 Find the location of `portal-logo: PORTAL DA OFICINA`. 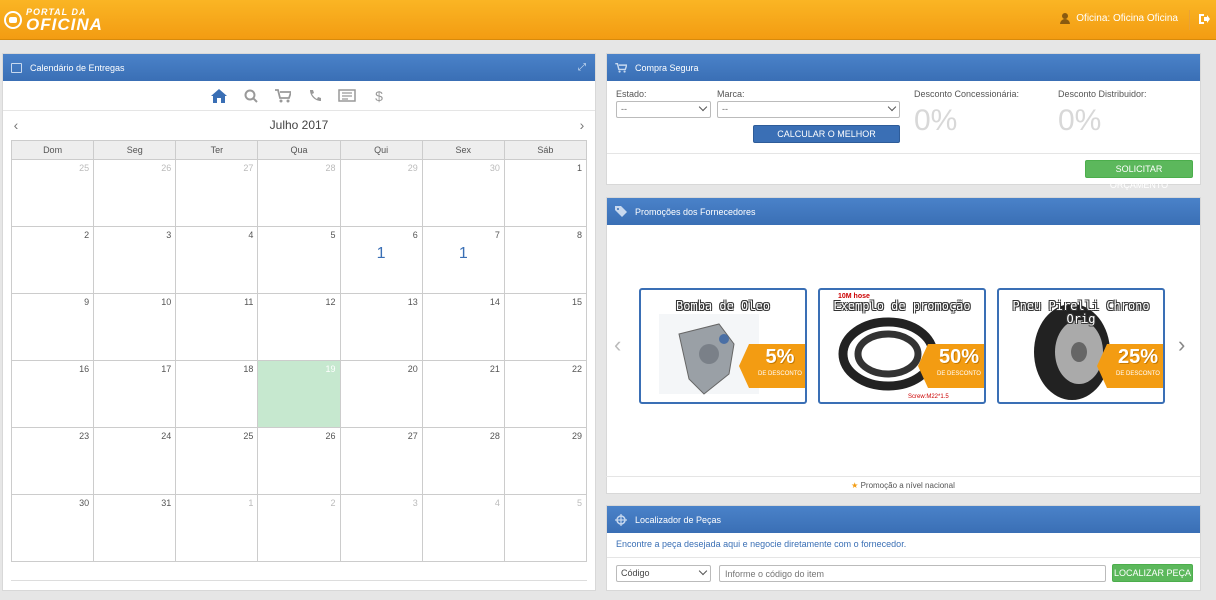

portal-logo: PORTAL DA OFICINA is located at coordinates (53, 20).